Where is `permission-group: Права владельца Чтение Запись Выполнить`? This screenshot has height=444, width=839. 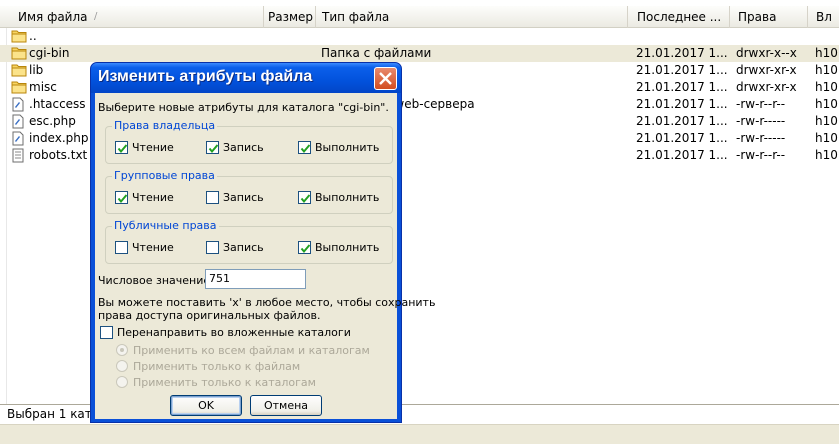
permission-group: Права владельца Чтение Запись Выполнить is located at coordinates (249, 141).